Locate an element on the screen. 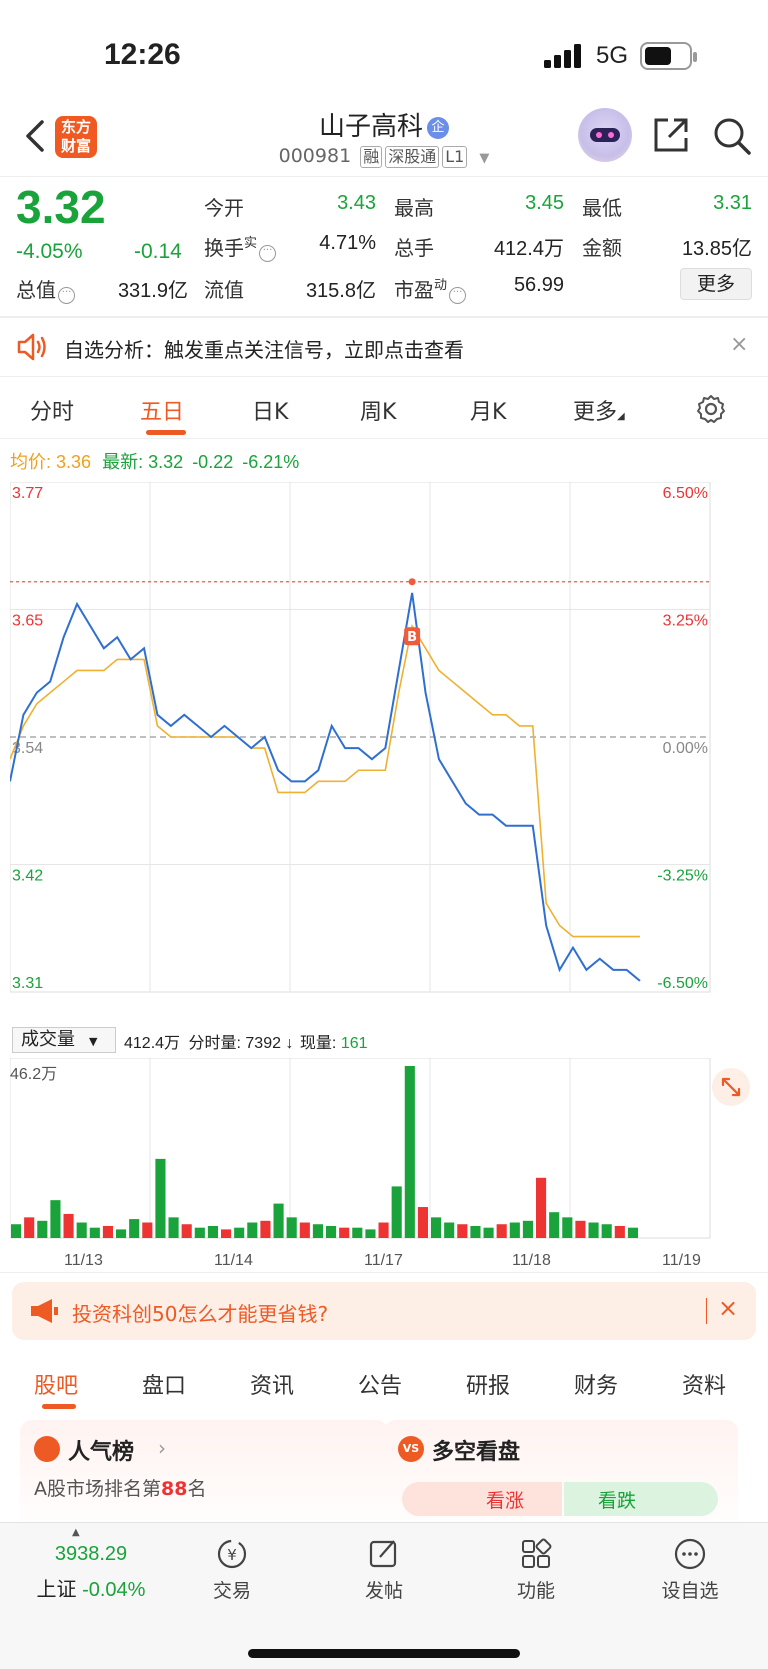 The height and width of the screenshot is (1669, 768). promo-banner: 投资科创50怎么才能更省钱? × is located at coordinates (384, 1311).